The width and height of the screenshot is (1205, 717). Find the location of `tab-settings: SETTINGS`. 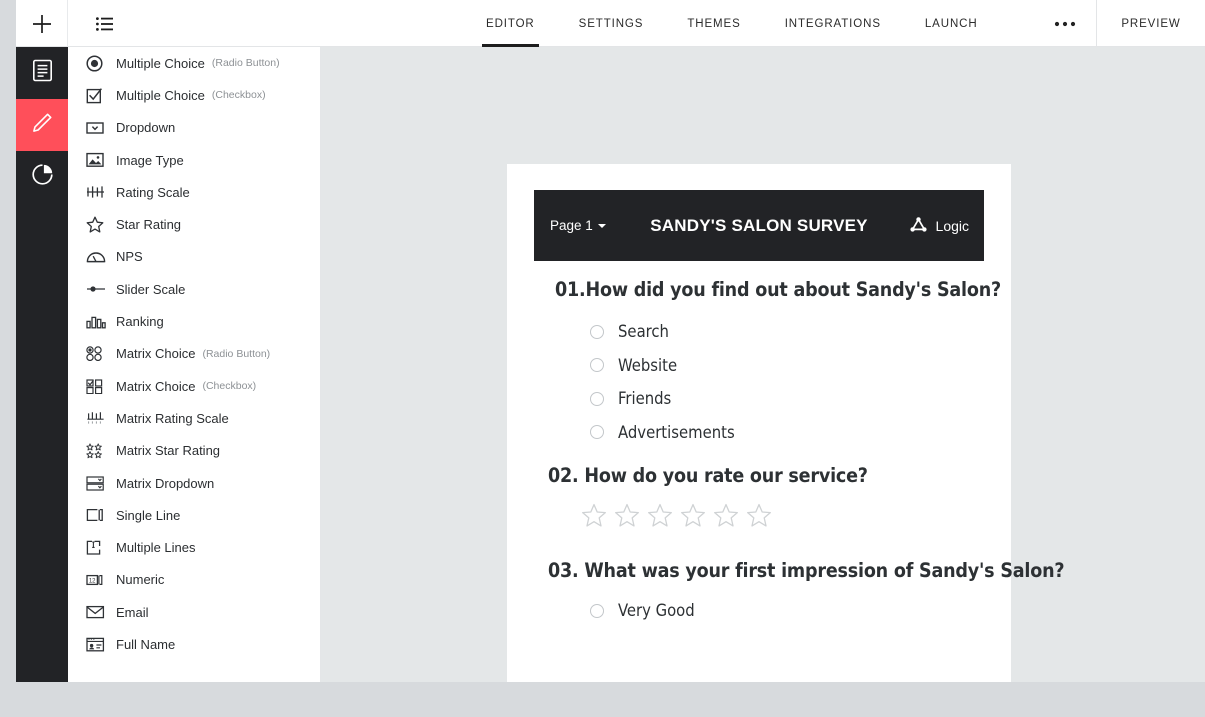

tab-settings: SETTINGS is located at coordinates (611, 23).